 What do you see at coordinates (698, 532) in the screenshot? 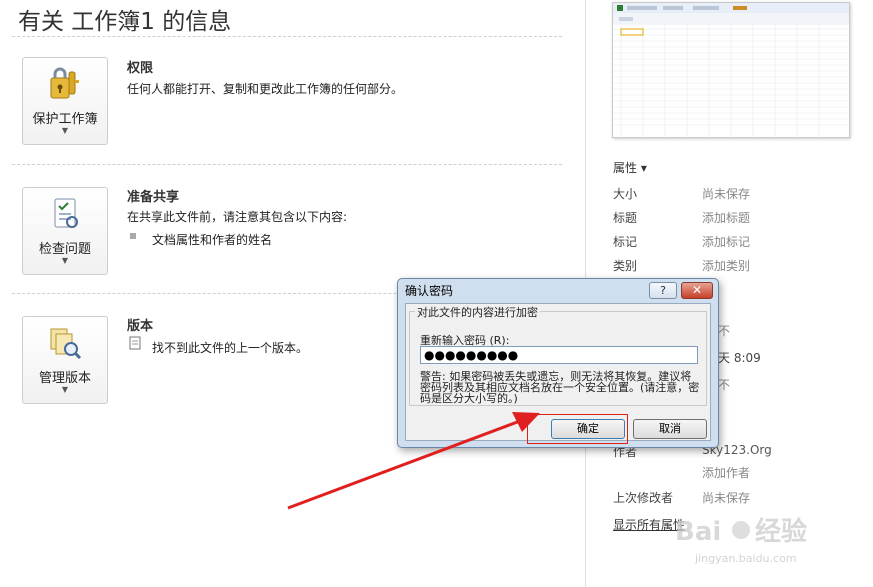
I see `svg-text: Bai` at bounding box center [698, 532].